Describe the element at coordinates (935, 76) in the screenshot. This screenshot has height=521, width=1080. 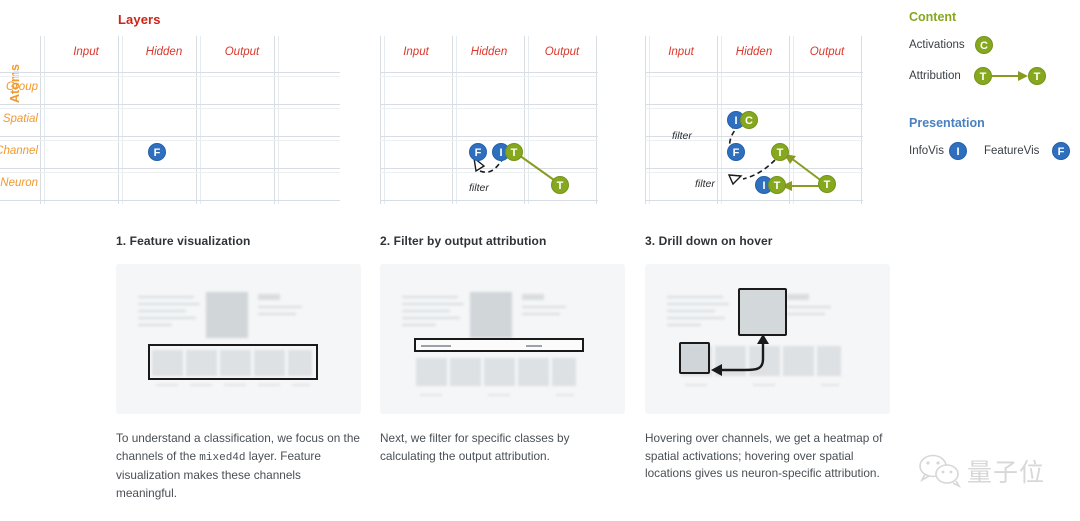
I see `legend-attribution-label: Attribution` at that location.